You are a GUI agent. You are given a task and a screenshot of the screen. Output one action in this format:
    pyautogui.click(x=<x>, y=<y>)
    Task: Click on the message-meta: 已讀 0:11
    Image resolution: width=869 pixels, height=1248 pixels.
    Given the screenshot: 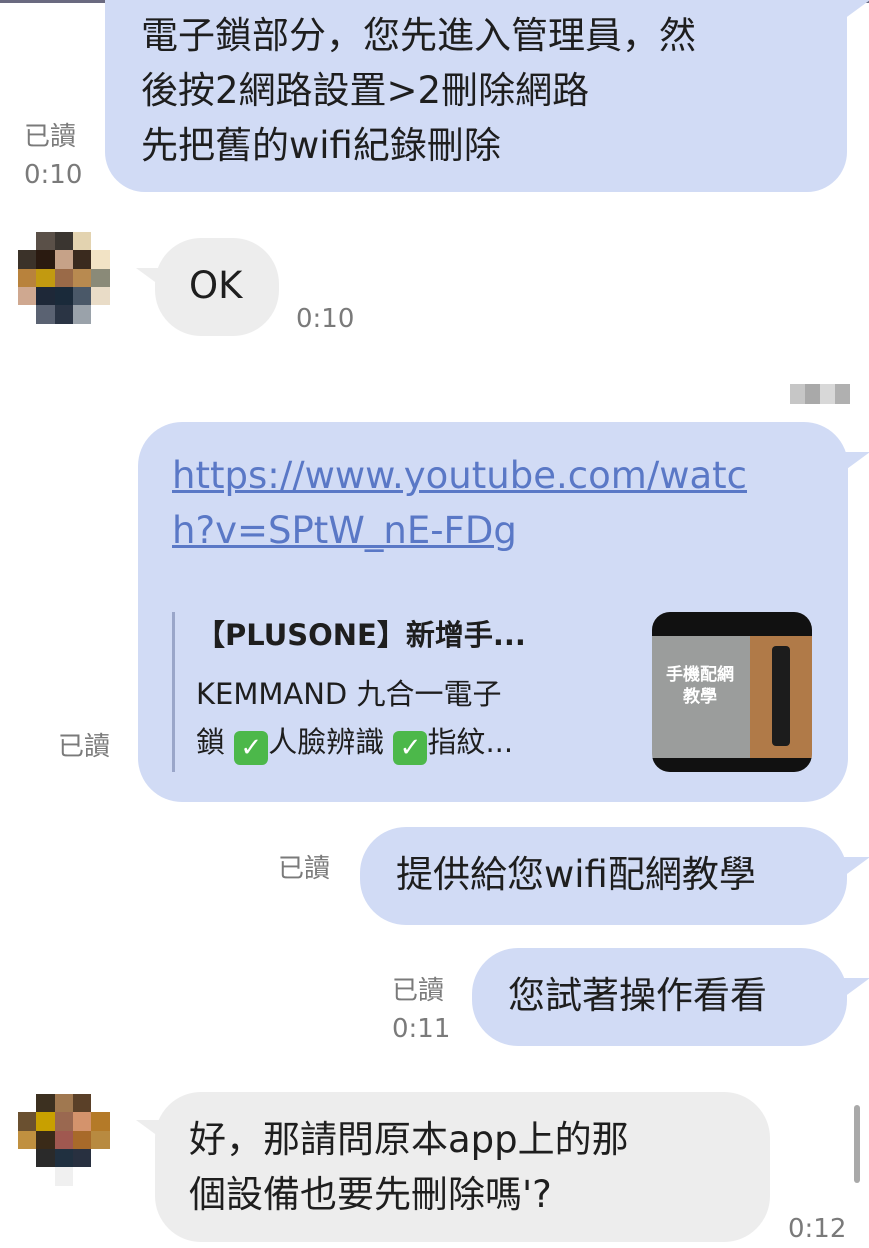 What is the action you would take?
    pyautogui.click(x=421, y=1010)
    